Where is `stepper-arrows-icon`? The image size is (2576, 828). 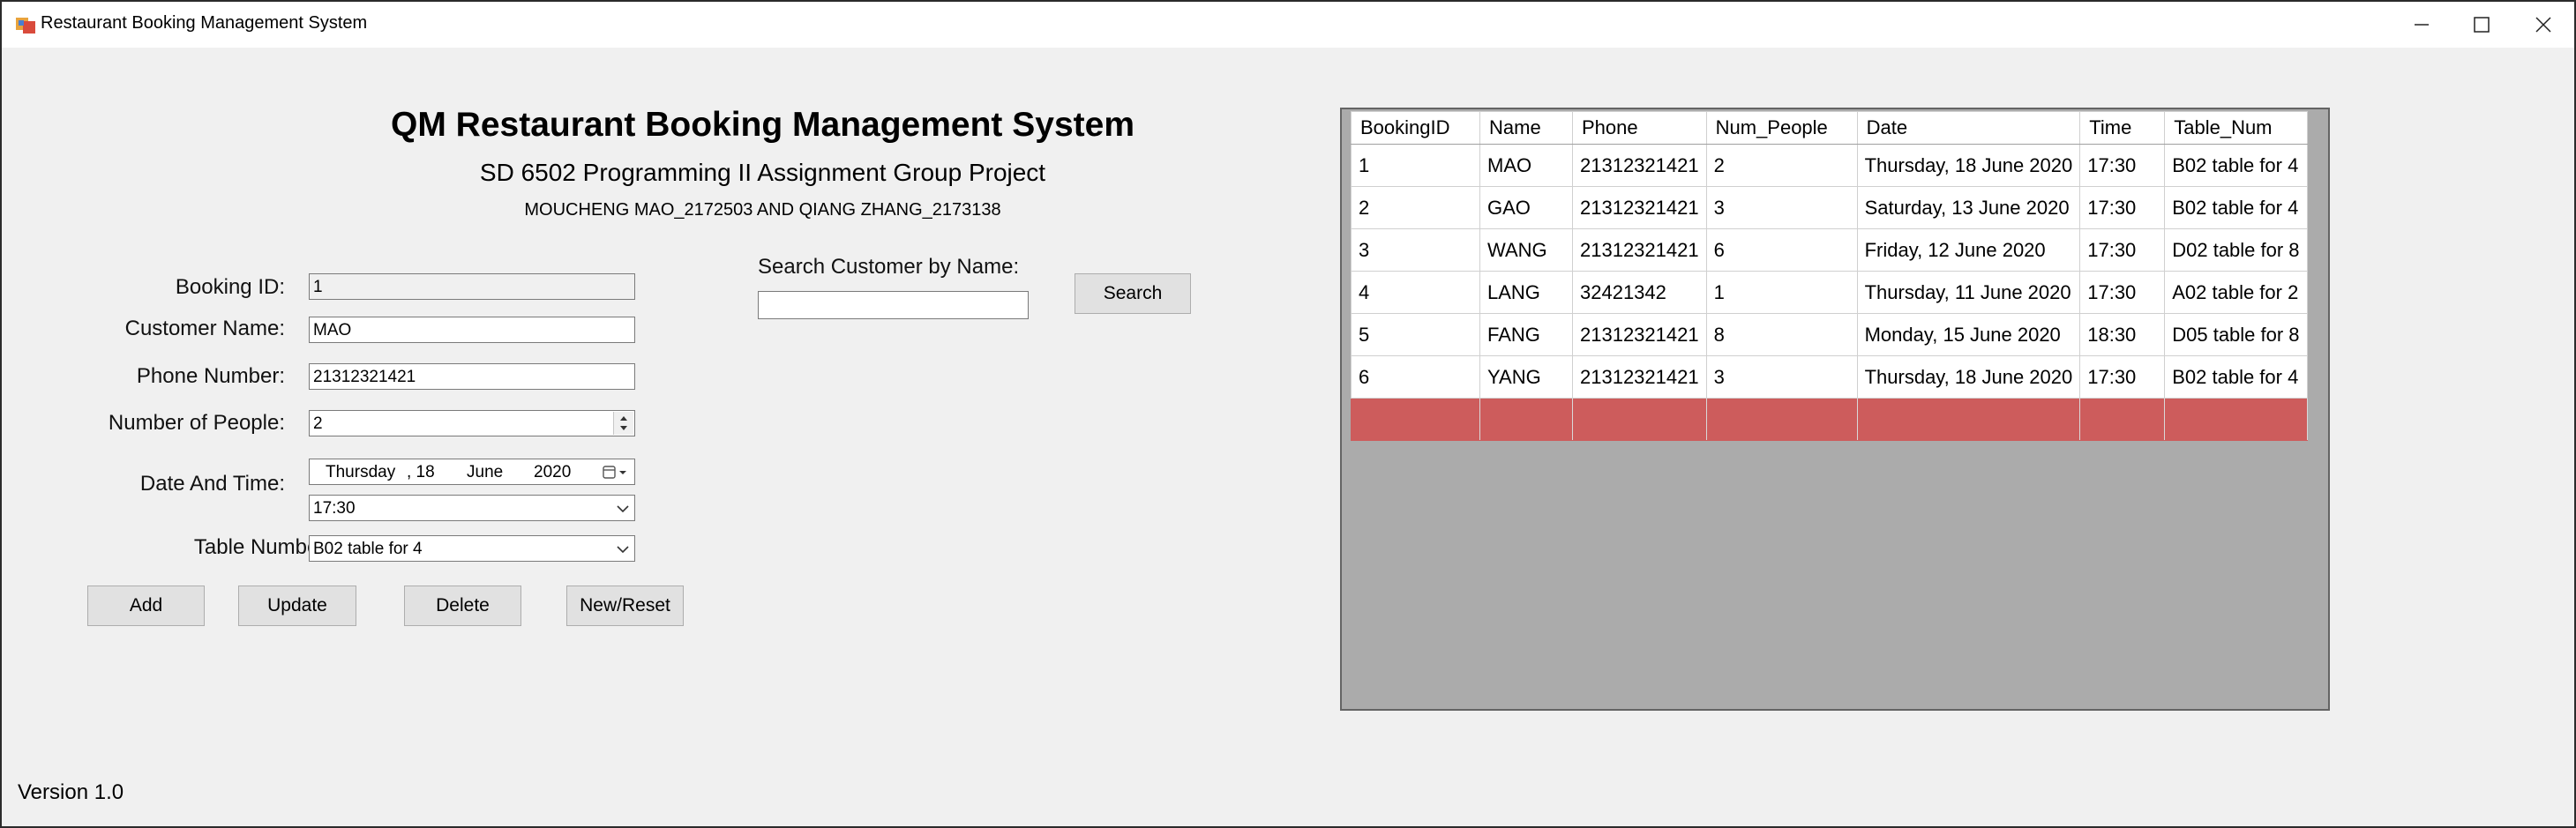
stepper-arrows-icon is located at coordinates (623, 423).